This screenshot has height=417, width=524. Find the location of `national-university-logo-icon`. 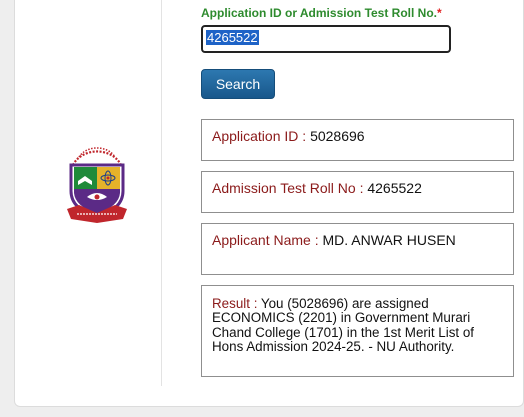

national-university-logo-icon is located at coordinates (97, 185).